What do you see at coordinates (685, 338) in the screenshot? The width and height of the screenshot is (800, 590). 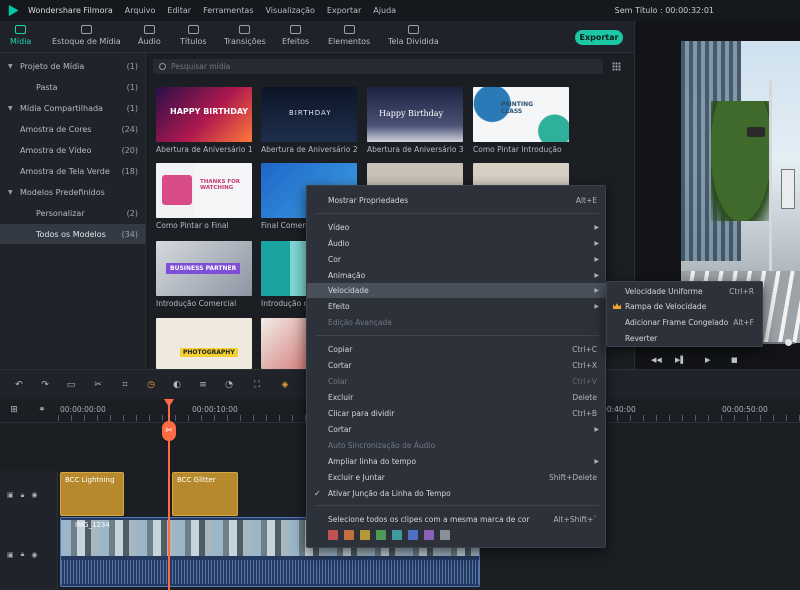 I see `submenu-item-reverter: Reverter` at bounding box center [685, 338].